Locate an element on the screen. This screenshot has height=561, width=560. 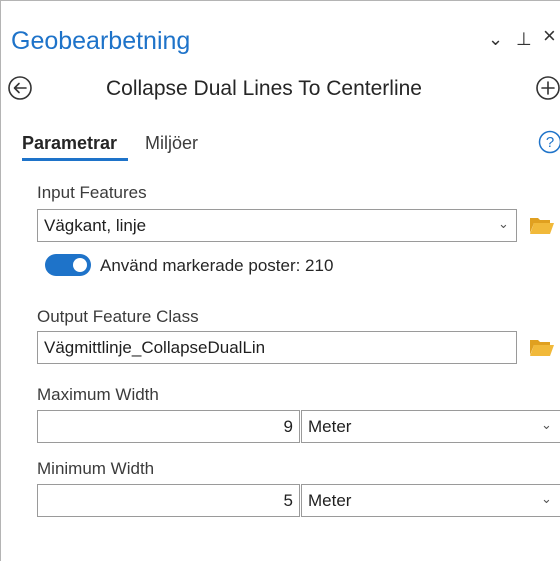
maximum-width-value: 9 is located at coordinates (288, 426).